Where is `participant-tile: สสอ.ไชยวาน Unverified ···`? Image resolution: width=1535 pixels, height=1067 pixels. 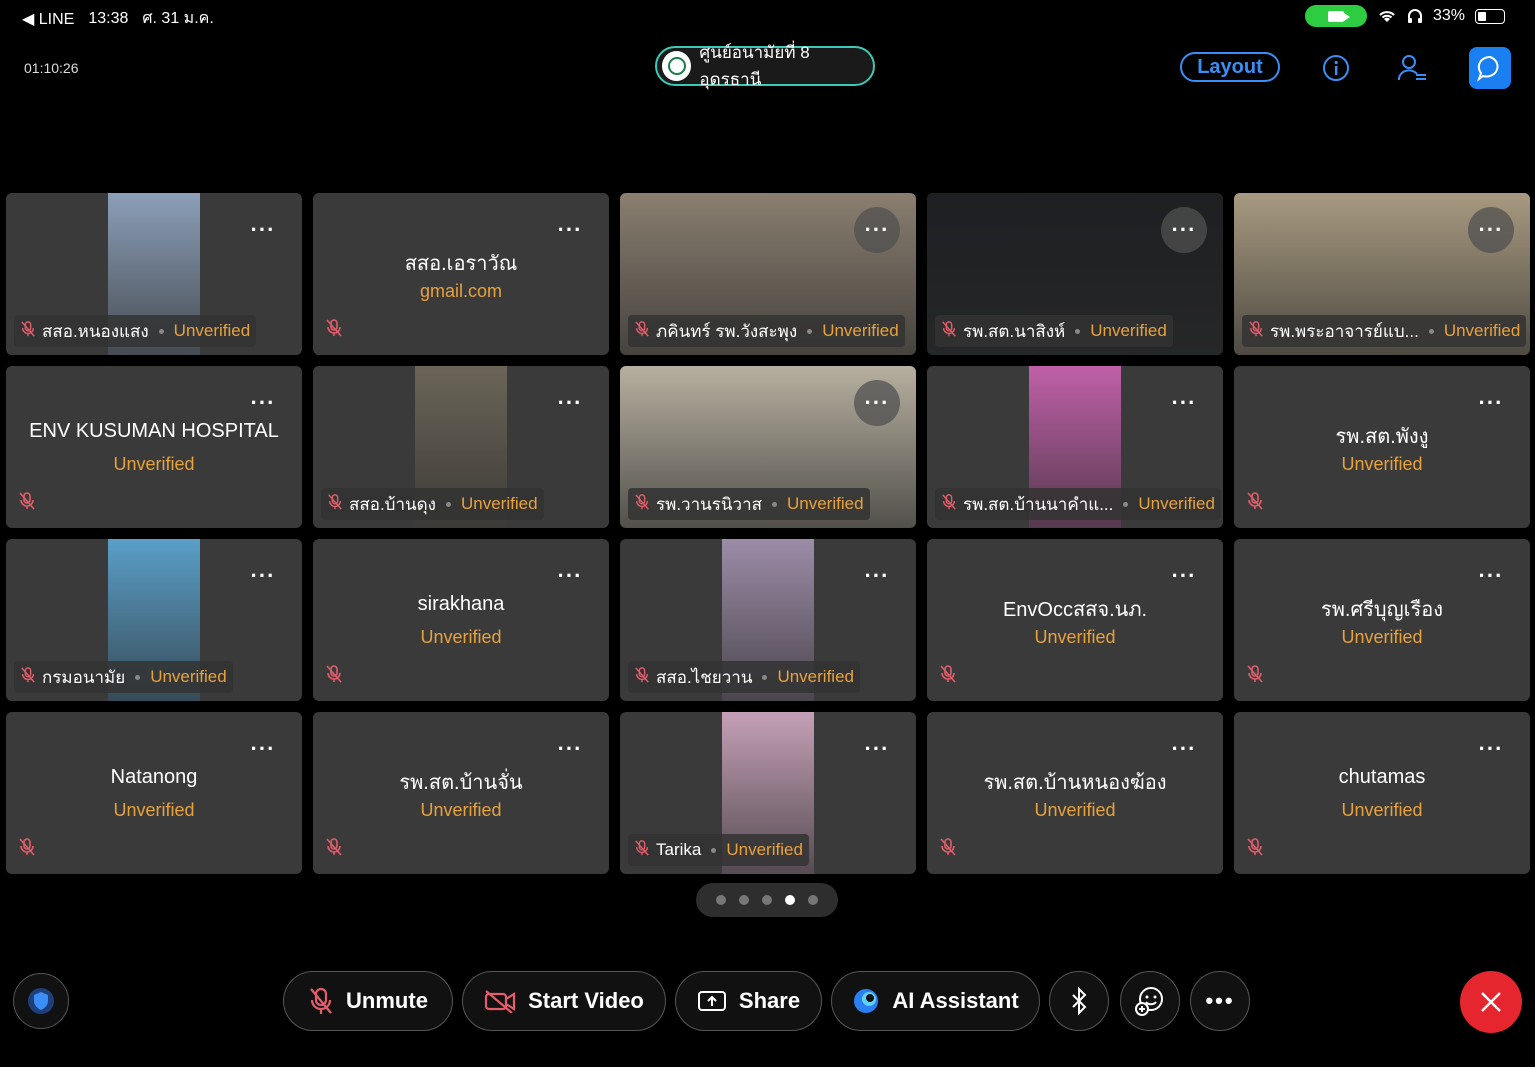 participant-tile: สสอ.ไชยวาน Unverified ··· is located at coordinates (768, 620).